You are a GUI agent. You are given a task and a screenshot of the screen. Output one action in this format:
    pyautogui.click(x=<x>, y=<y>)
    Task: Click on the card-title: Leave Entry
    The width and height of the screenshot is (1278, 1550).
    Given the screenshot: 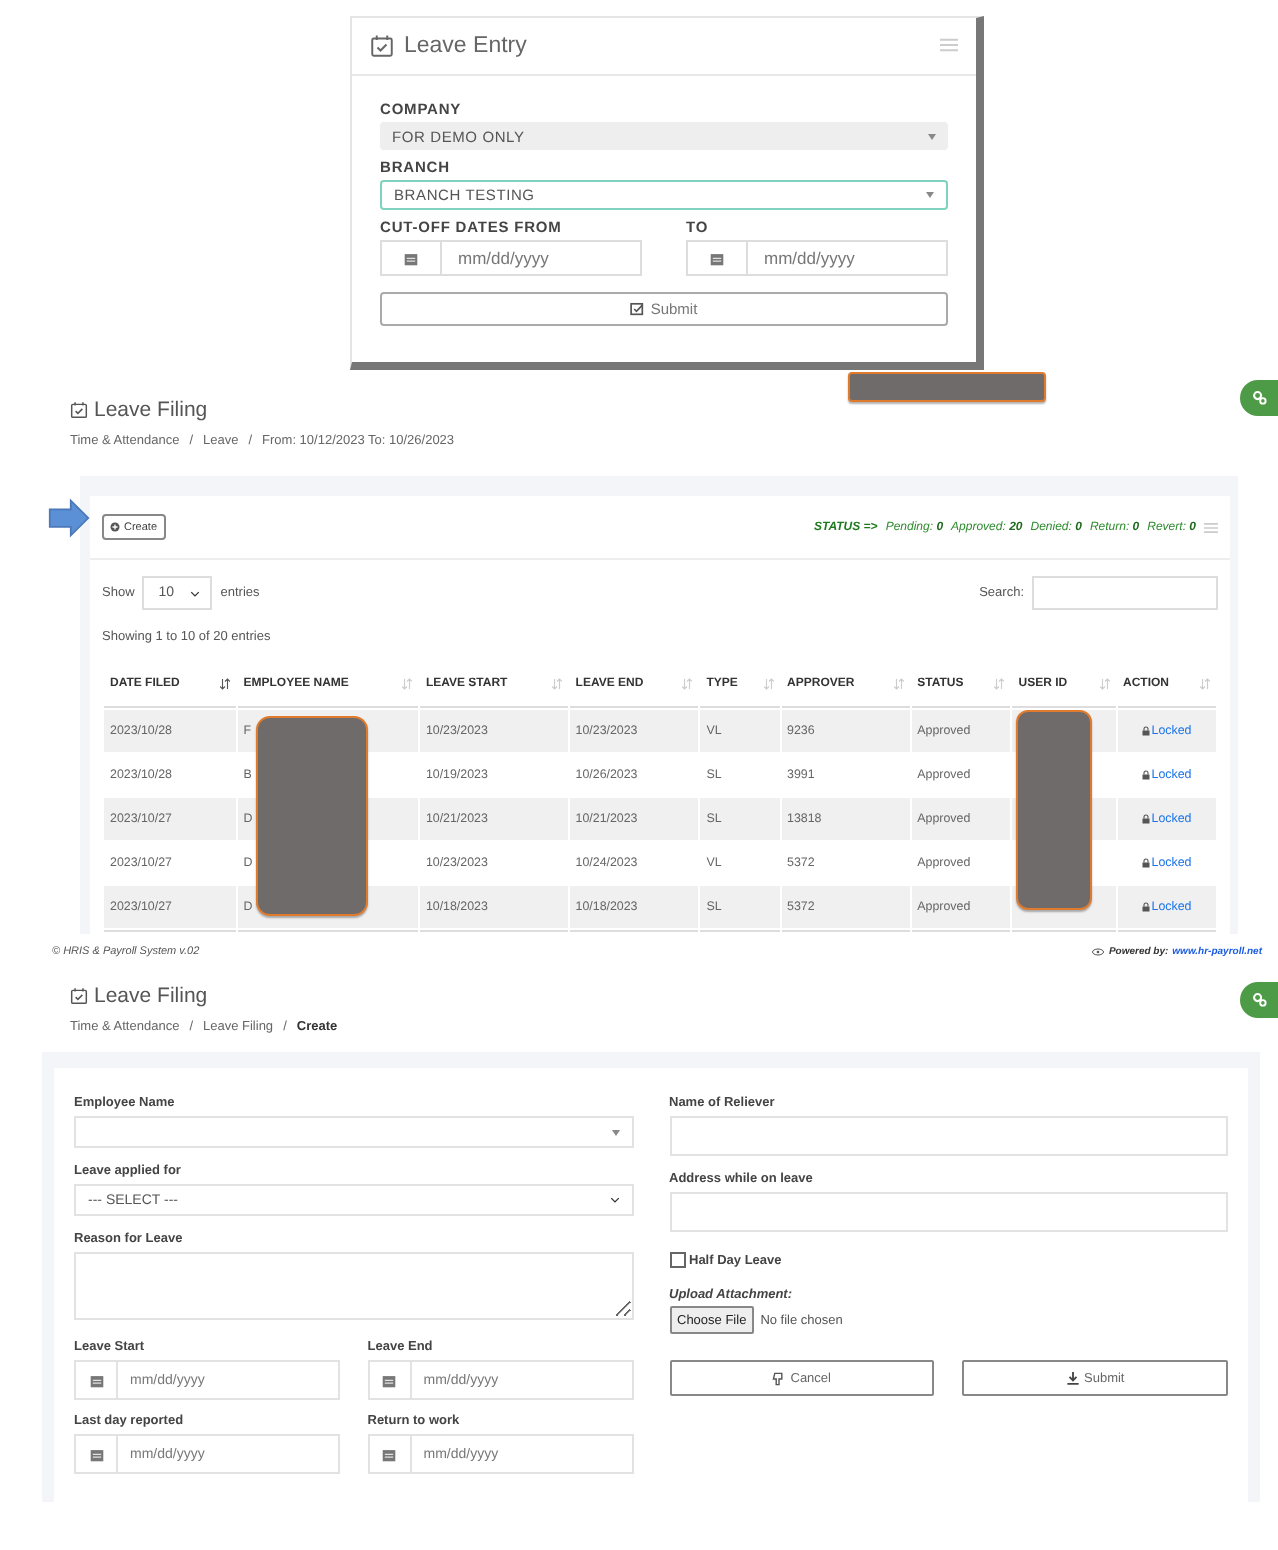 What is the action you would take?
    pyautogui.click(x=466, y=46)
    